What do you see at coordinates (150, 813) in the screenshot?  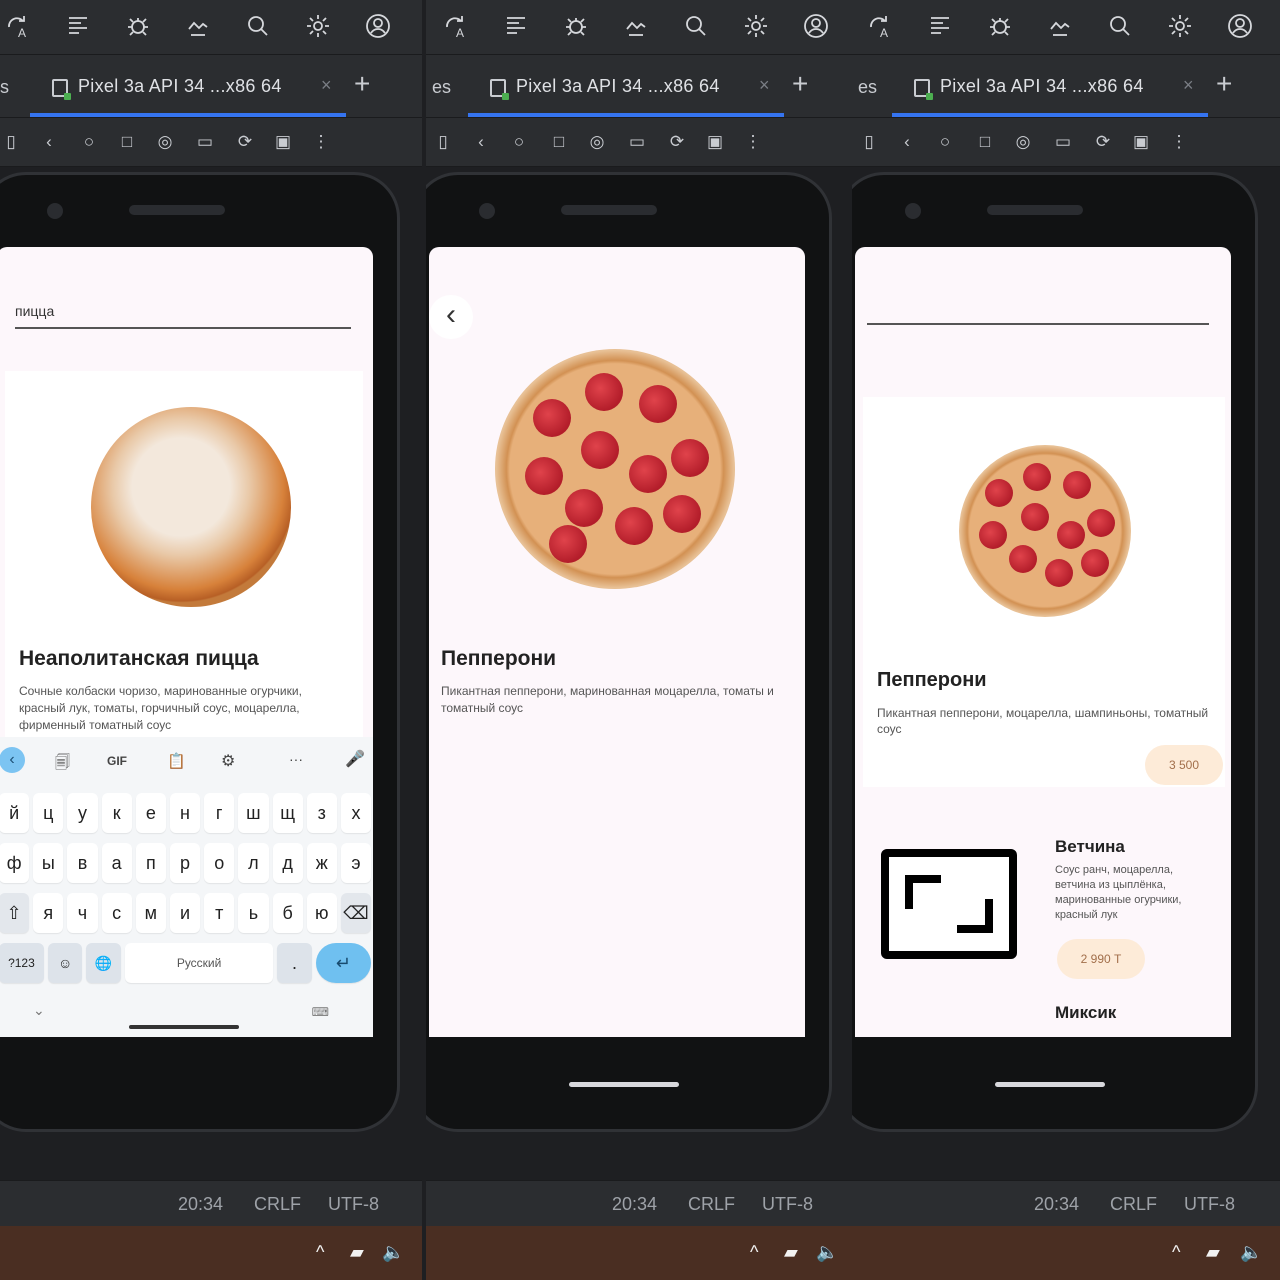 I see `key: е` at bounding box center [150, 813].